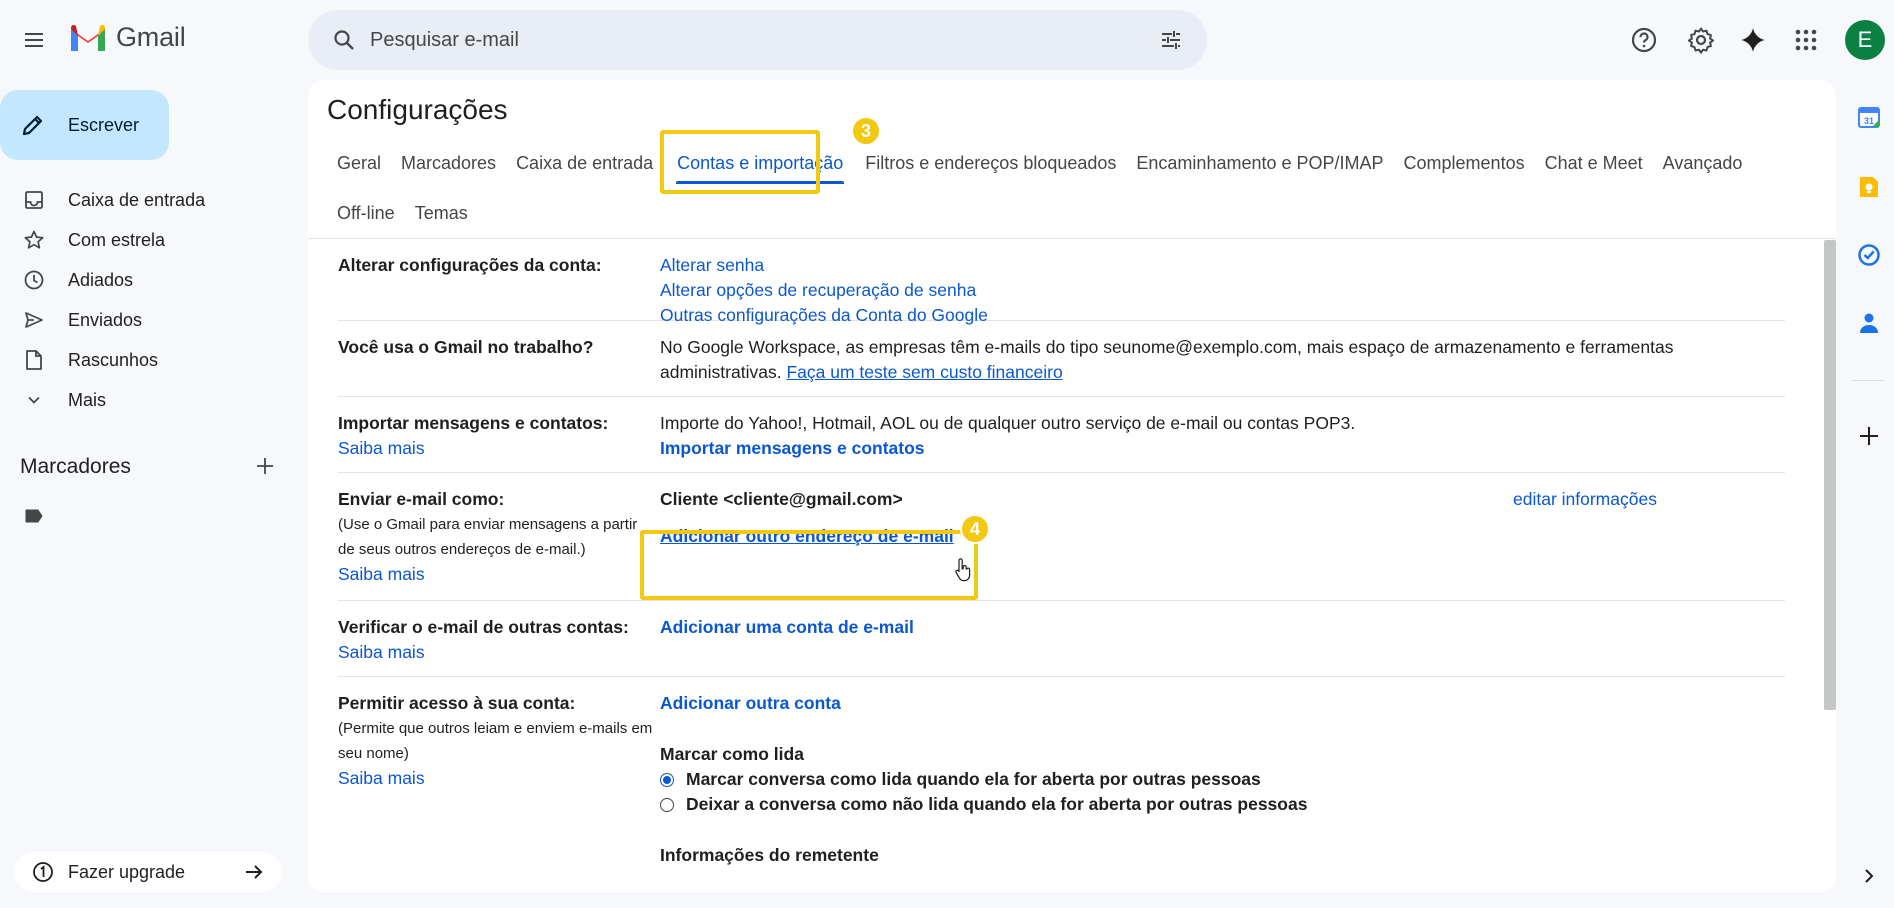 This screenshot has height=908, width=1894. Describe the element at coordinates (1644, 40) in the screenshot. I see `help-icon` at that location.